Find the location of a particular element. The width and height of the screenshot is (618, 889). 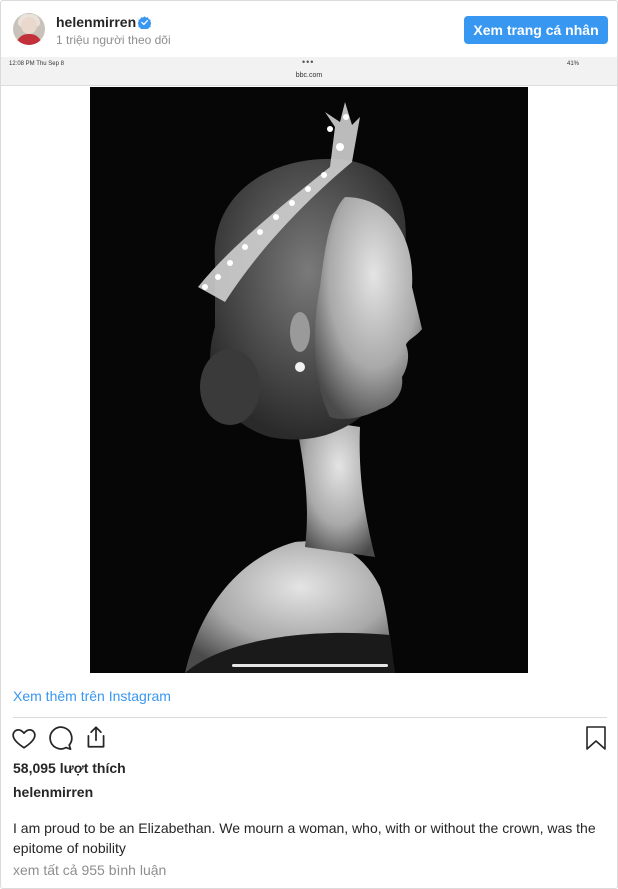

status-battery: 41% is located at coordinates (573, 64).